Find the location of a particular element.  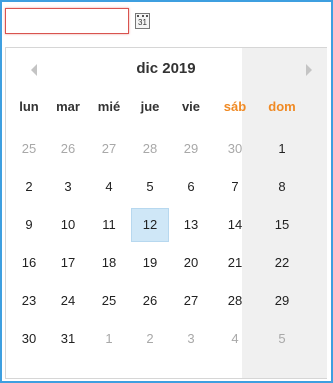

day-cell-other-month: 4 is located at coordinates (235, 339).